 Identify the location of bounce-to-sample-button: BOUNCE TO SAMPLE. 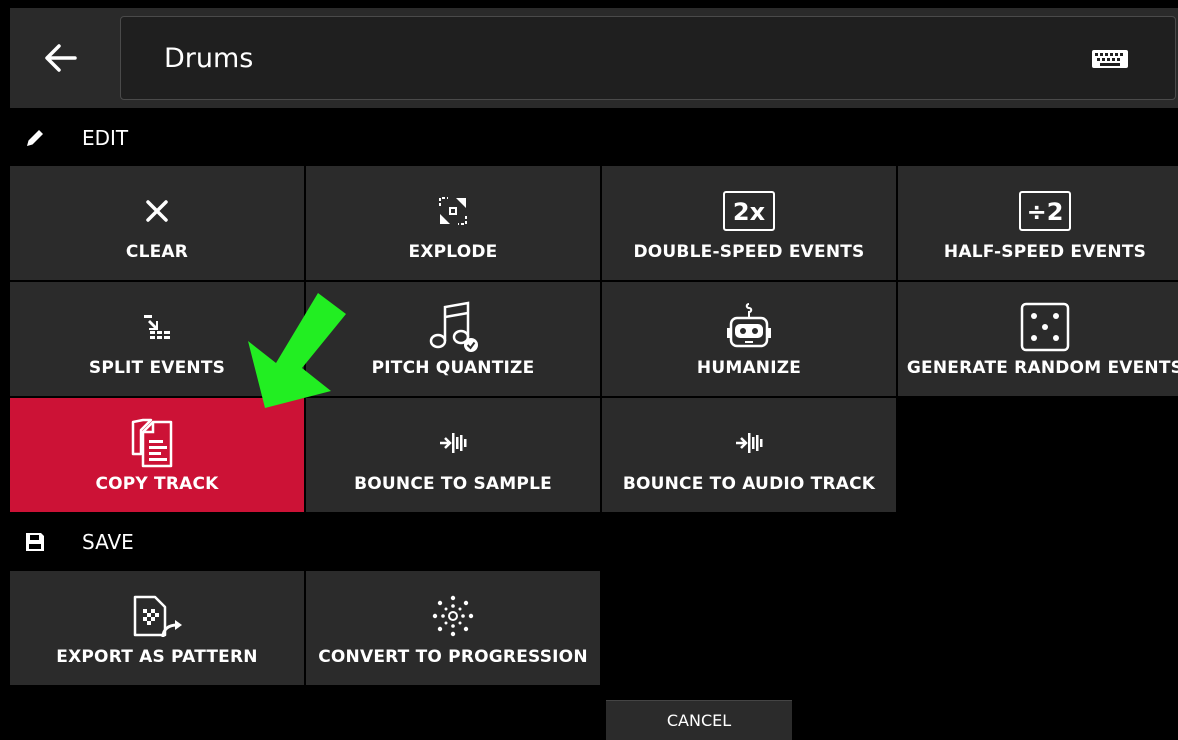
(453, 455).